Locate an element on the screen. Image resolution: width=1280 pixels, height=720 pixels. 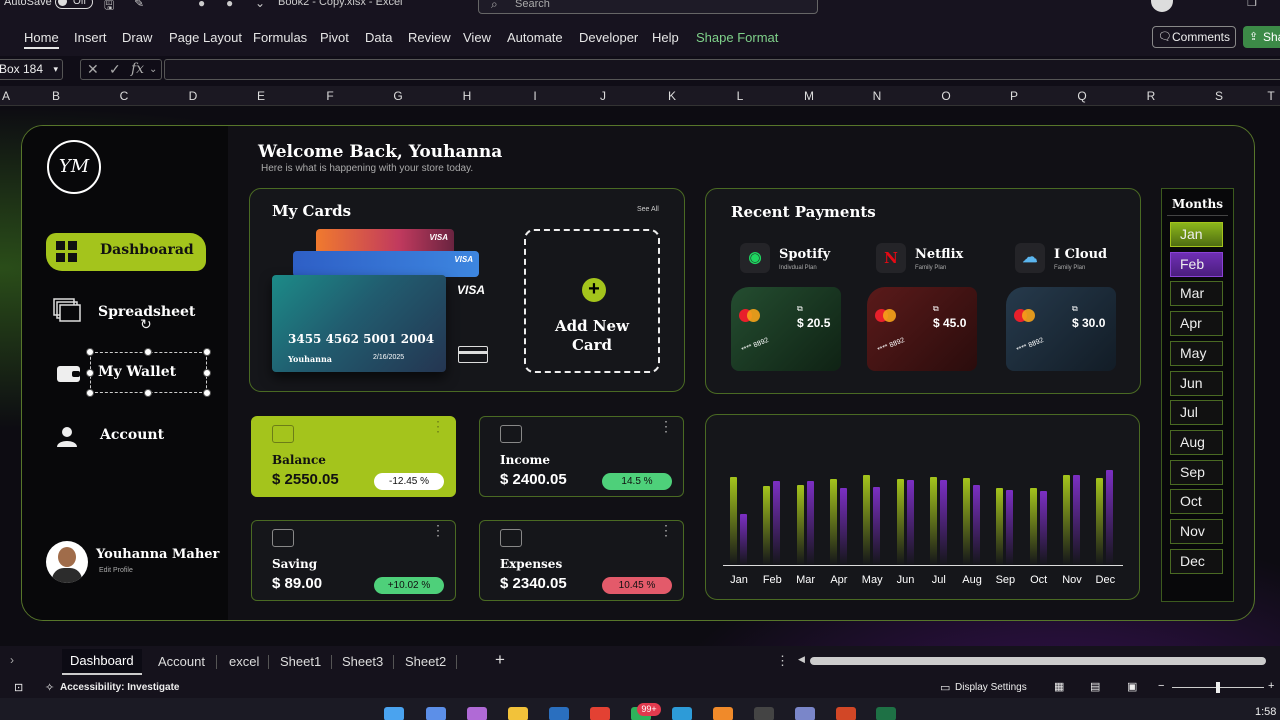
horizontal-scrollbar is located at coordinates (1038, 661).